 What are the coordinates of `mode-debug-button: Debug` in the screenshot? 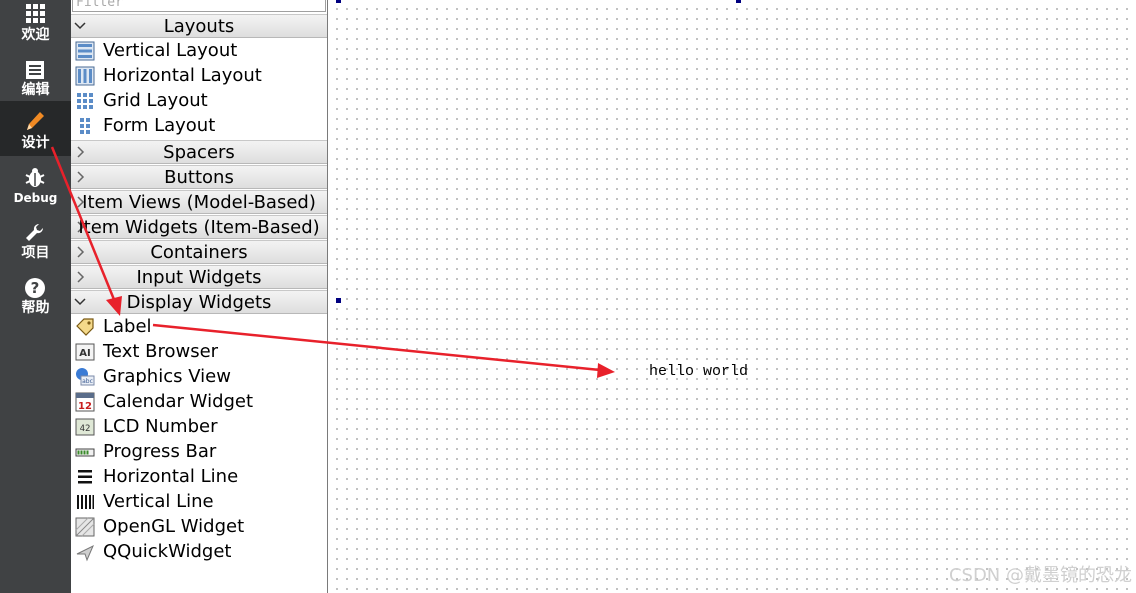 It's located at (35, 189).